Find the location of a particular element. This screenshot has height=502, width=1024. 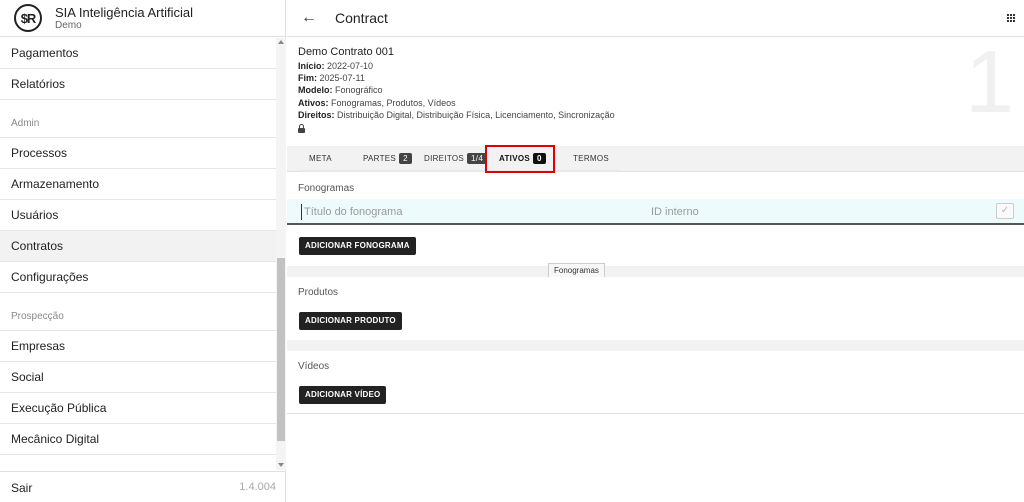

sidebar-item-processos: Processos is located at coordinates (138, 153).